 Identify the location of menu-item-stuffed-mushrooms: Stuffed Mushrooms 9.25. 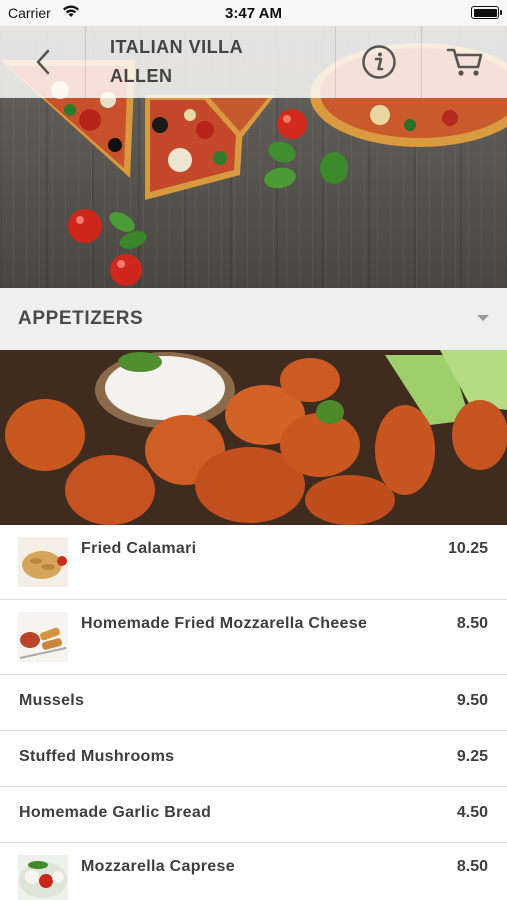
(253, 759).